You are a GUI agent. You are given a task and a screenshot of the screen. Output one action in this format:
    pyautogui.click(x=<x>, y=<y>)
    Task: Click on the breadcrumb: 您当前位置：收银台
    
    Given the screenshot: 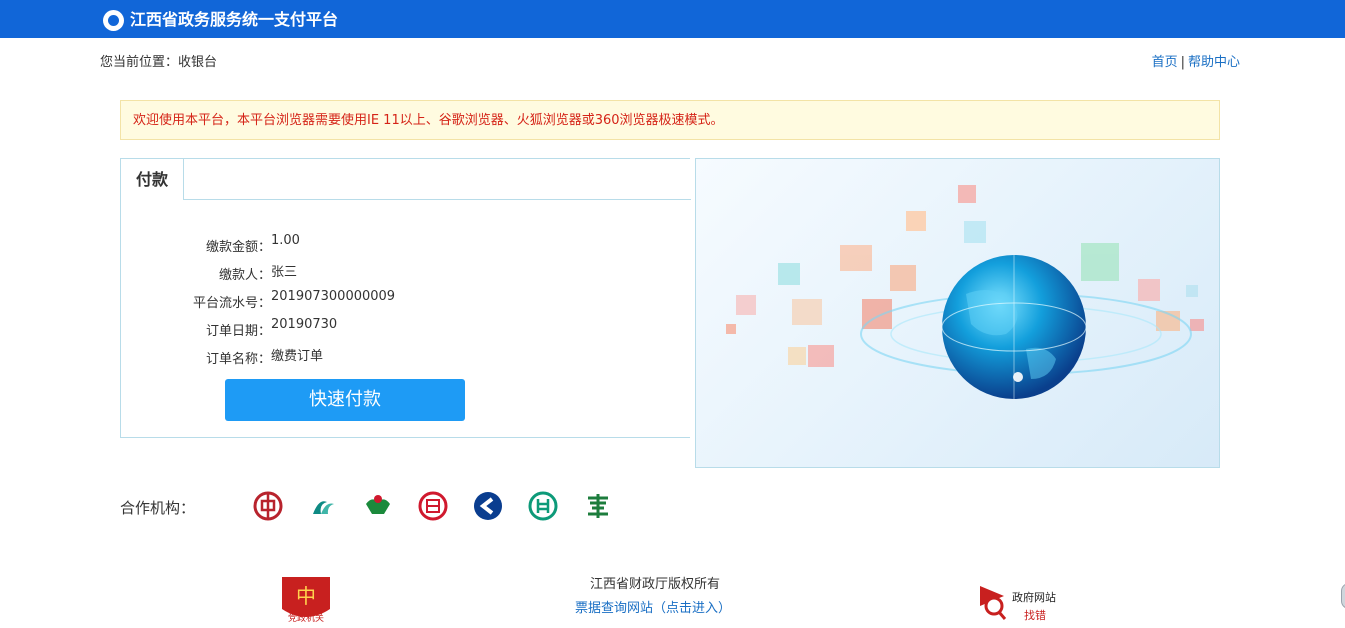 What is the action you would take?
    pyautogui.click(x=159, y=62)
    